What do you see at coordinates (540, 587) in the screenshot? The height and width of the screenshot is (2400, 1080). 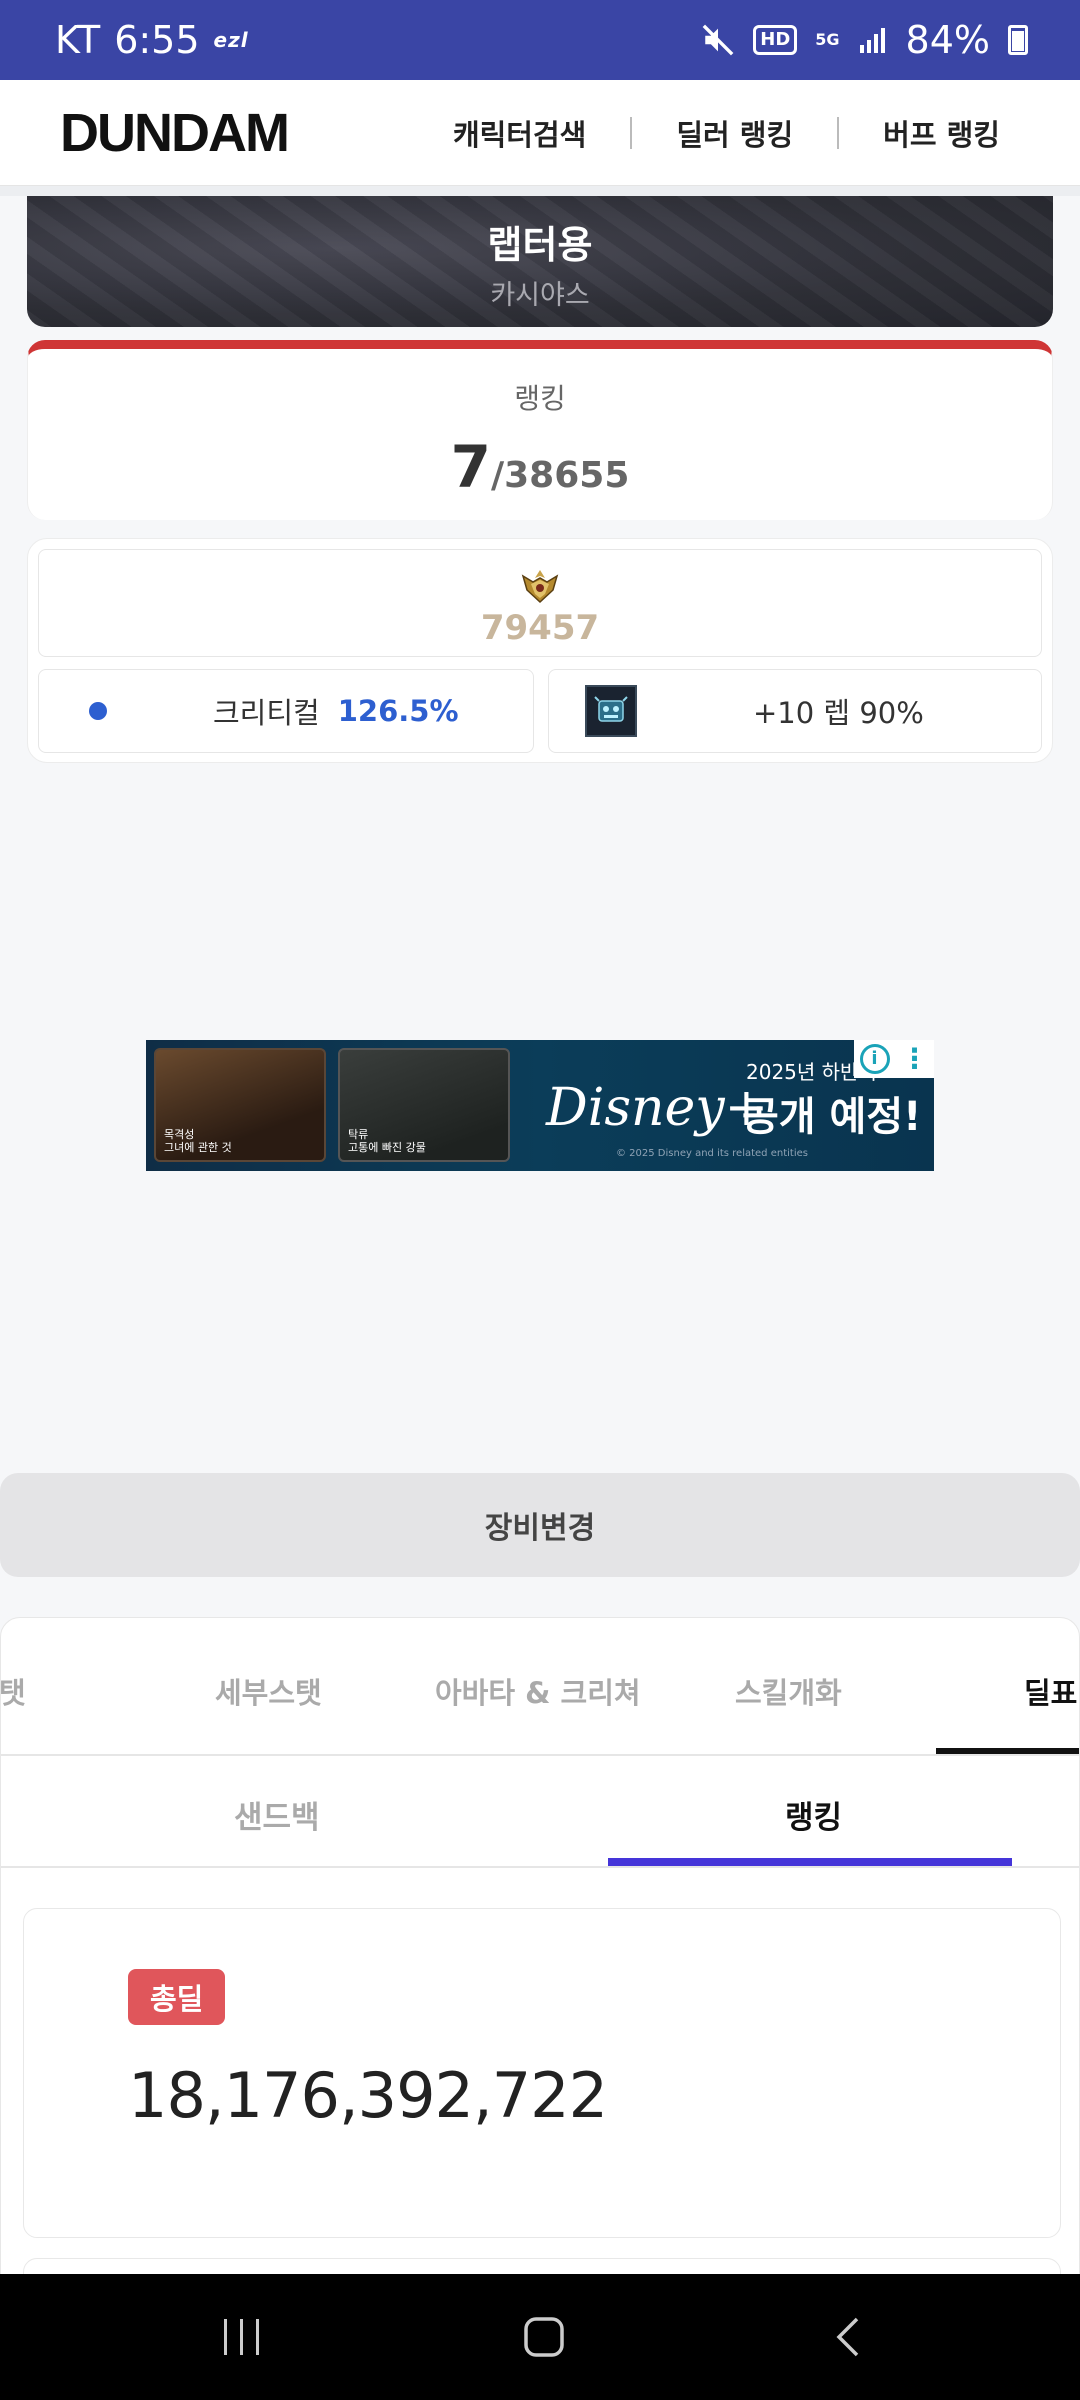 I see `rank-crest-icon` at bounding box center [540, 587].